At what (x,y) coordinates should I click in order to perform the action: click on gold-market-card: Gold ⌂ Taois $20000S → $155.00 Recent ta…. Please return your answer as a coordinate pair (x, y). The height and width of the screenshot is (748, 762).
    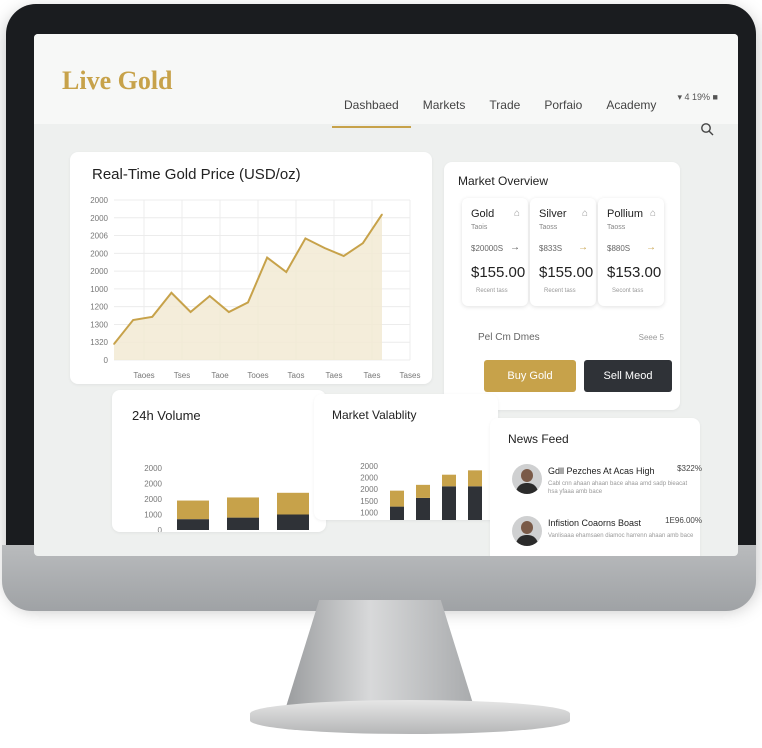
    Looking at the image, I should click on (495, 252).